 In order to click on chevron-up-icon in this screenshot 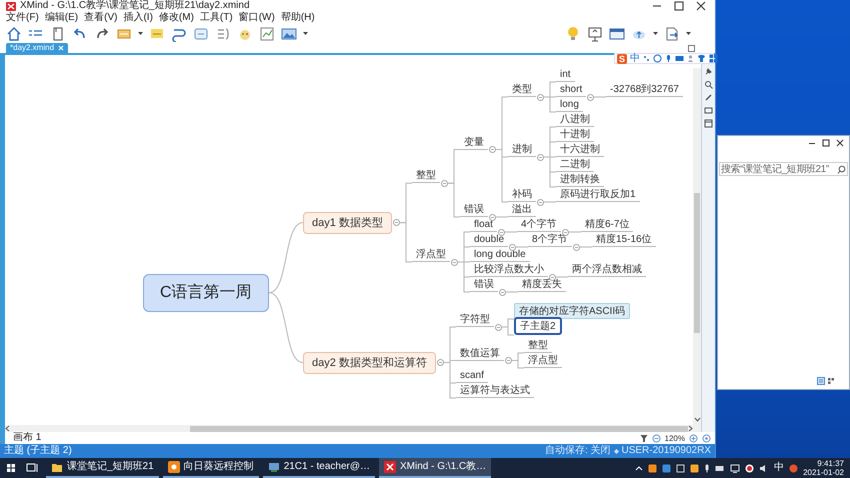, I will do `click(639, 468)`.